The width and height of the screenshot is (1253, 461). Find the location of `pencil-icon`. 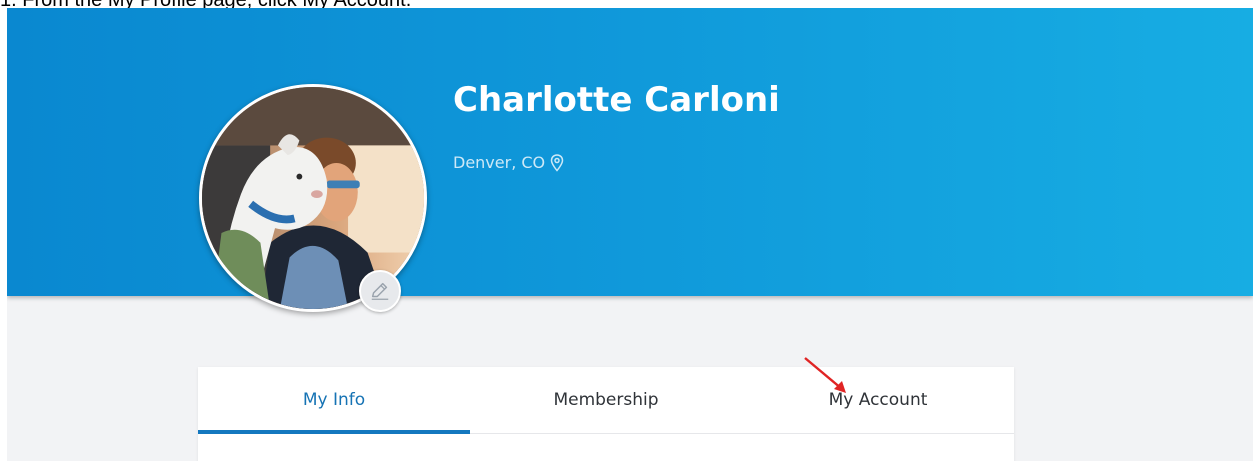

pencil-icon is located at coordinates (380, 291).